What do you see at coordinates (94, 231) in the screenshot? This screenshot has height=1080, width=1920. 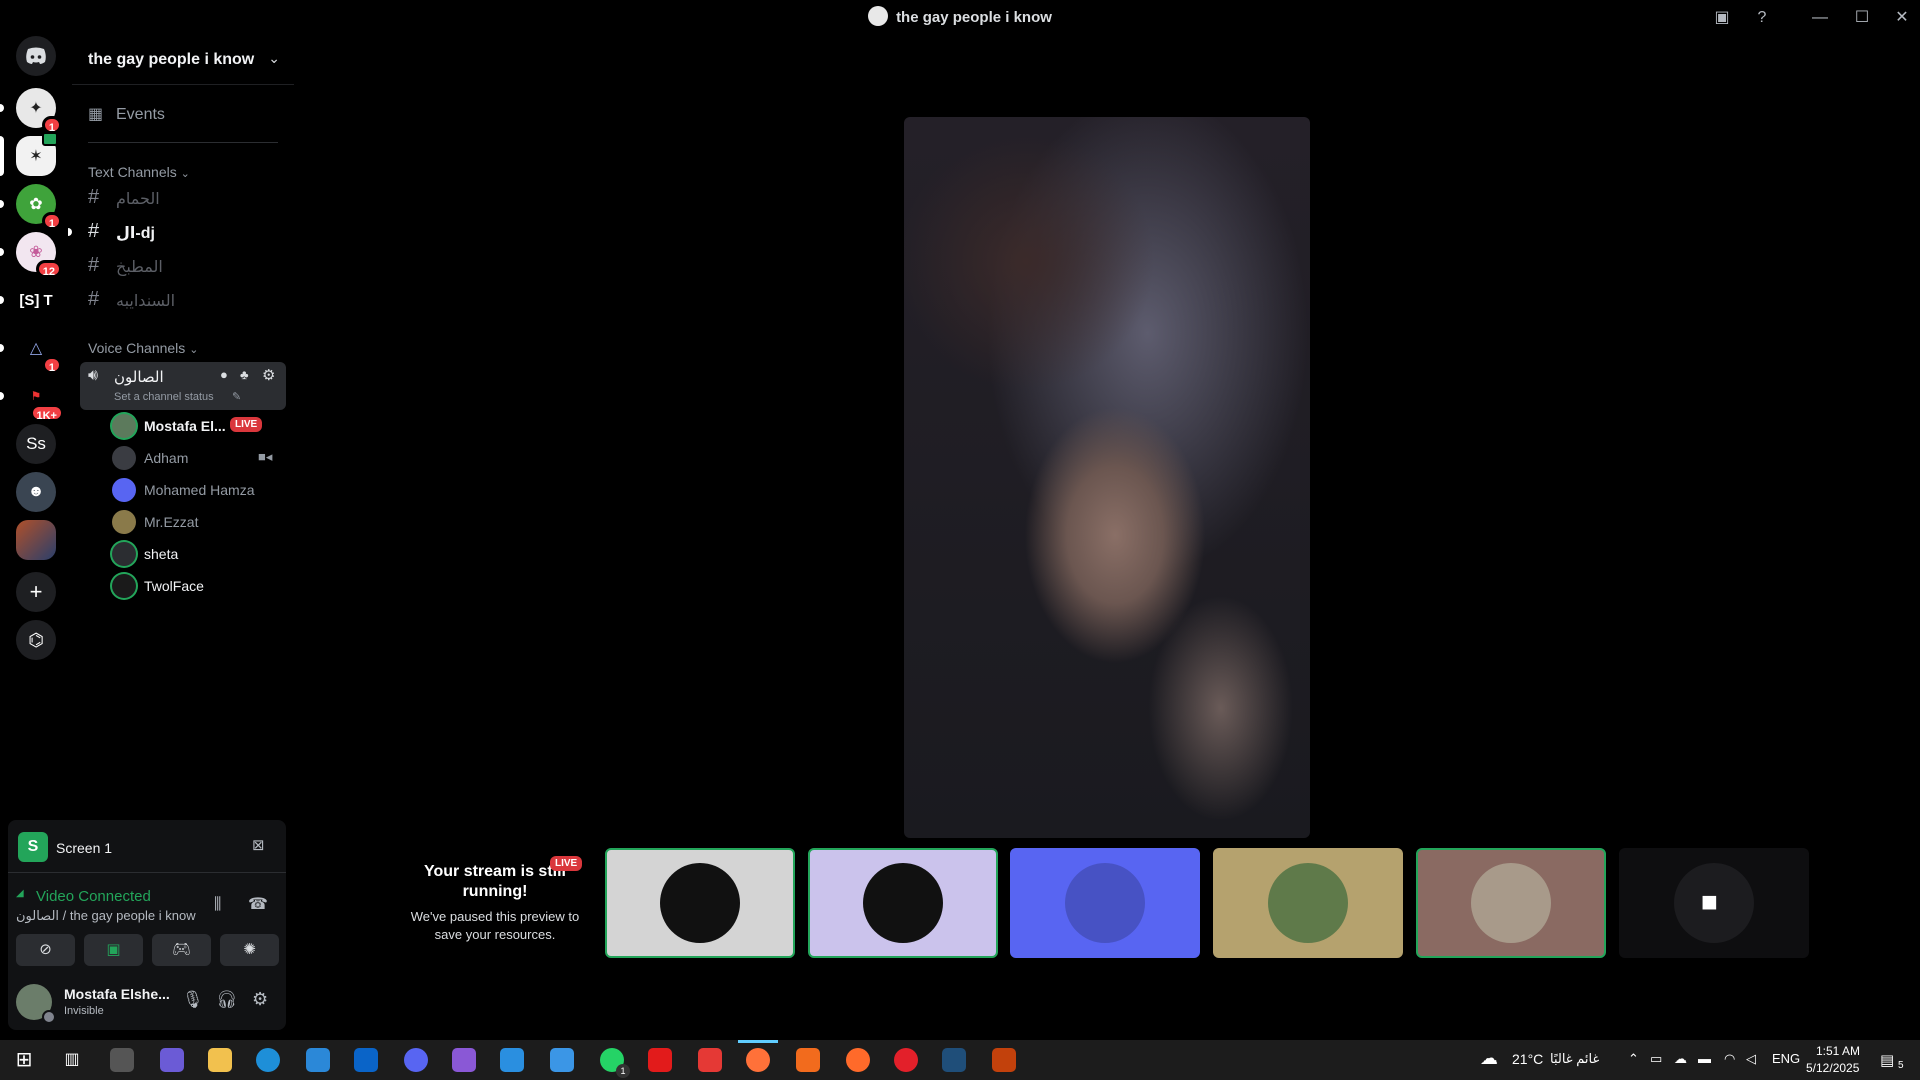 I see `hashtag-icon: #` at bounding box center [94, 231].